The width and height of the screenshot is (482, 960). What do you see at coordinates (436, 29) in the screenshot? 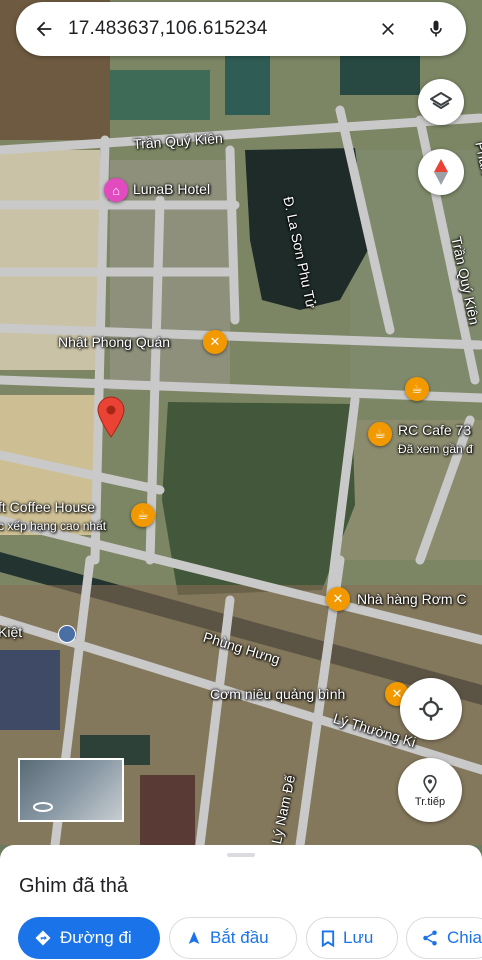
I see `microphone-icon` at bounding box center [436, 29].